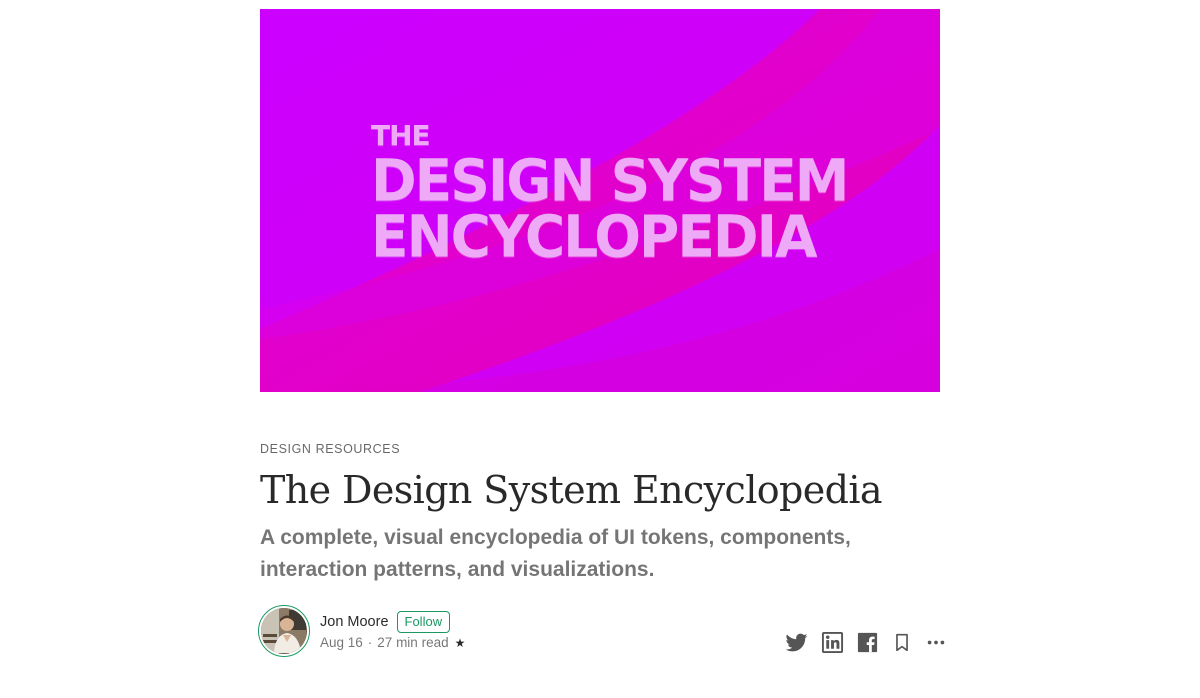 This screenshot has width=1200, height=698. What do you see at coordinates (832, 645) in the screenshot?
I see `linkedin-icon` at bounding box center [832, 645].